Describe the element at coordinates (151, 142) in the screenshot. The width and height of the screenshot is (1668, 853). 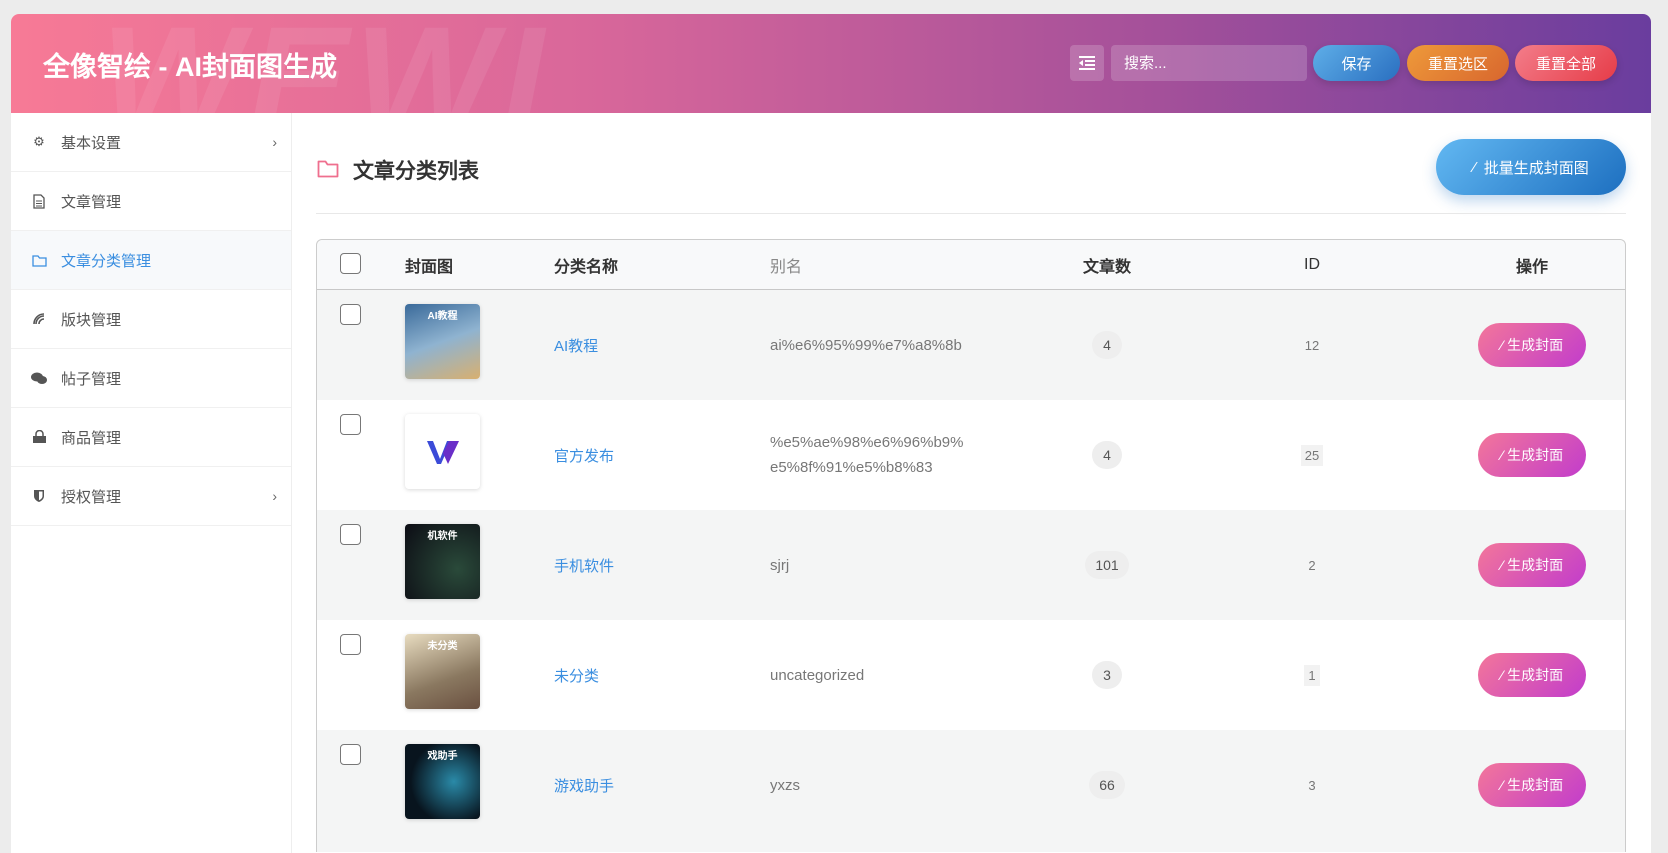
I see `sidebar-item-basic-settings: ⚙ 基本设置 ›` at that location.